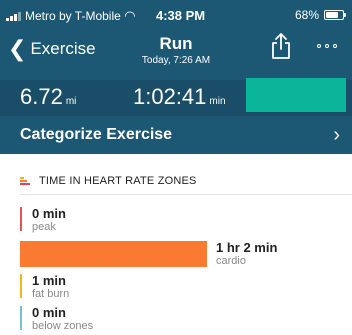 The width and height of the screenshot is (352, 335). What do you see at coordinates (25, 181) in the screenshot?
I see `heart-rate-zones-icon` at bounding box center [25, 181].